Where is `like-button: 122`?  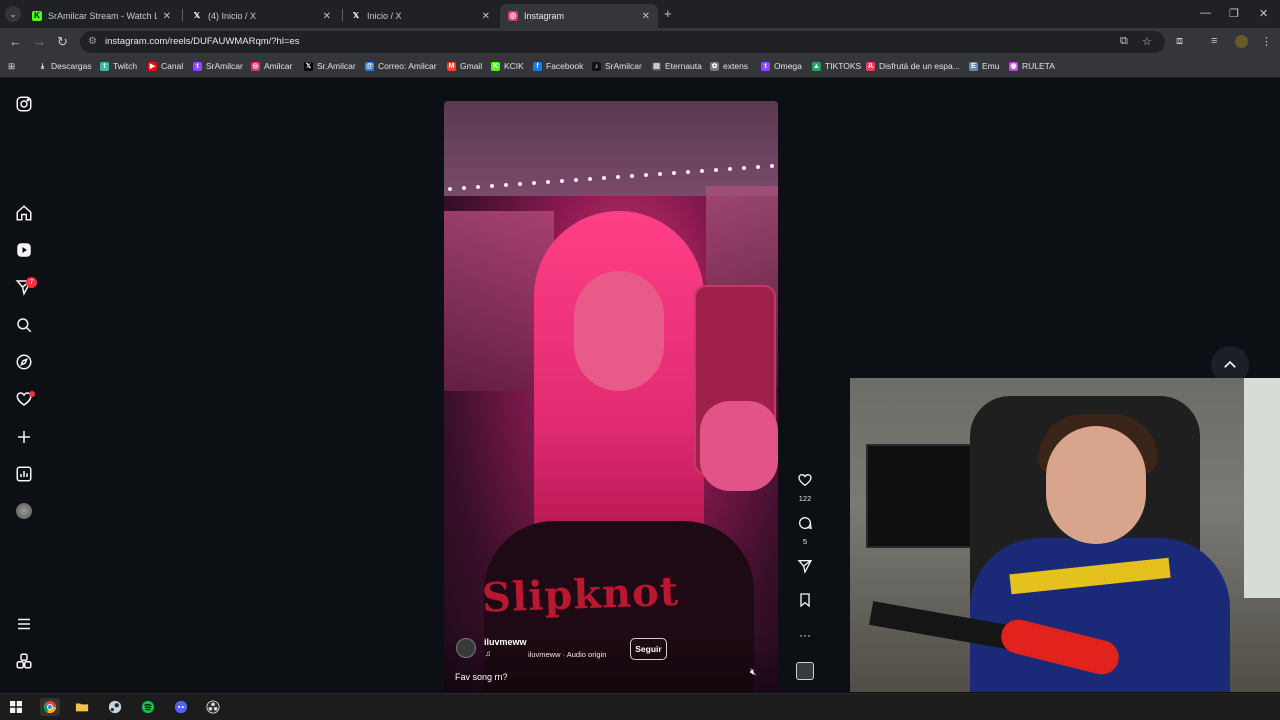
like-button: 122 is located at coordinates (805, 487).